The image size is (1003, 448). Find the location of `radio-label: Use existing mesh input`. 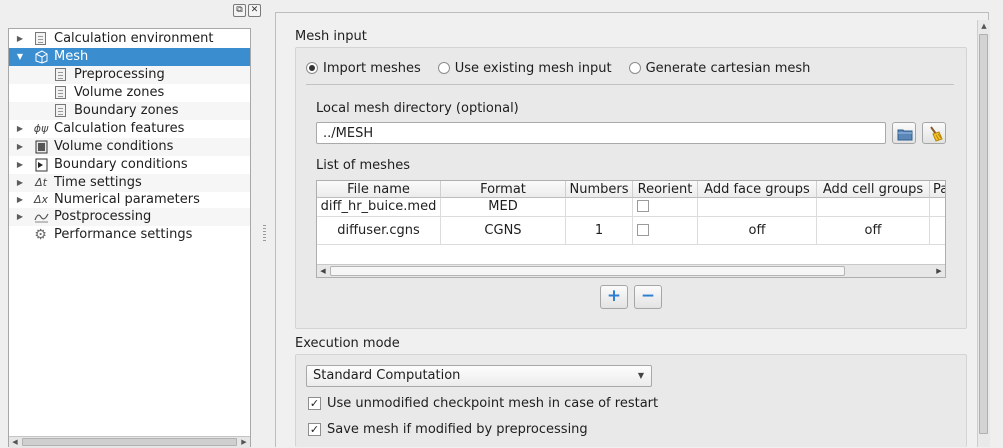

radio-label: Use existing mesh input is located at coordinates (533, 68).